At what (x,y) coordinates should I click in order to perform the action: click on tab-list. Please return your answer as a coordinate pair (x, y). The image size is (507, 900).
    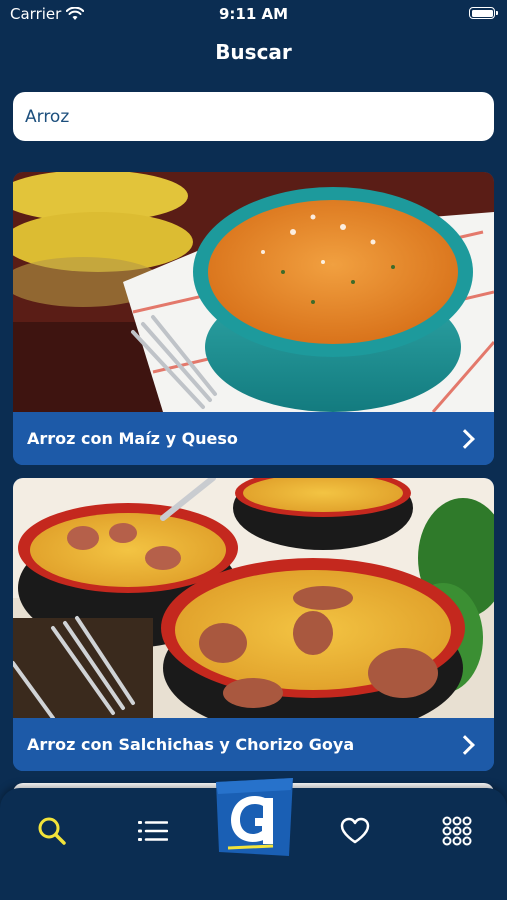
    Looking at the image, I should click on (153, 831).